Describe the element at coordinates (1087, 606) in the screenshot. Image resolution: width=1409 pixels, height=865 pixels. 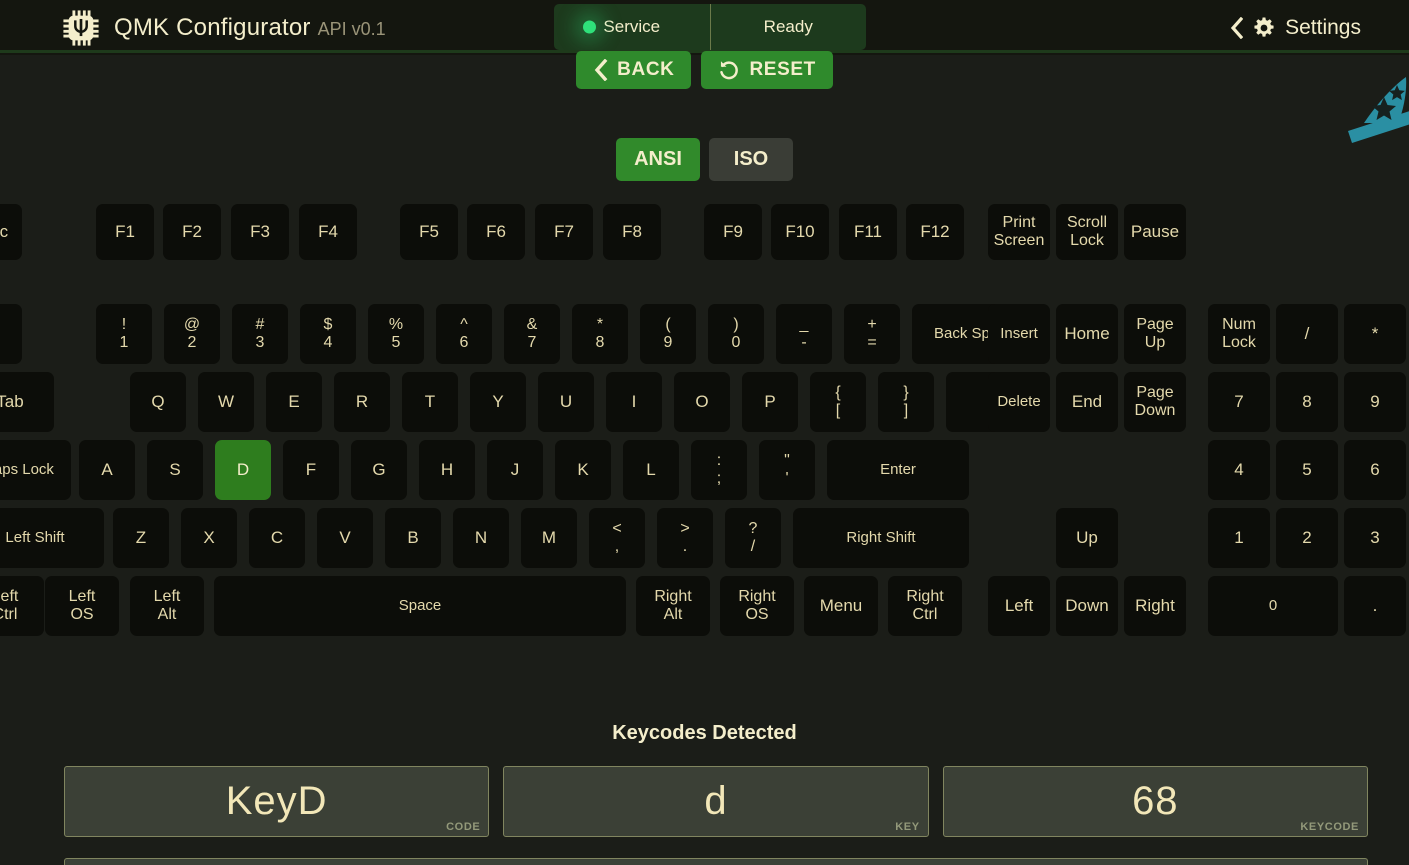
I see `key-down: Down` at that location.